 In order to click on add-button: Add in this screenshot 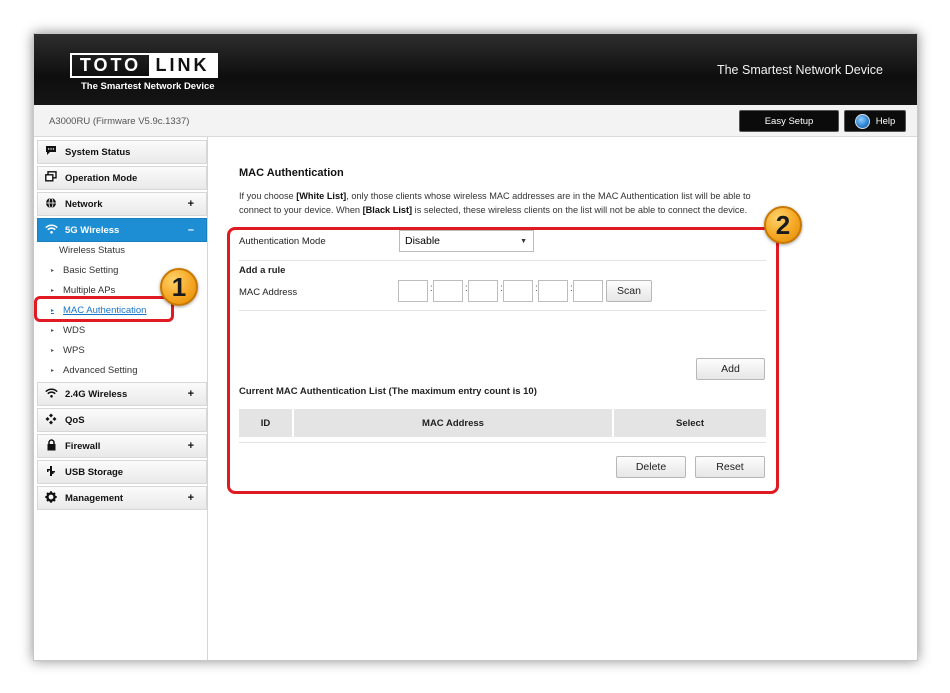, I will do `click(730, 369)`.